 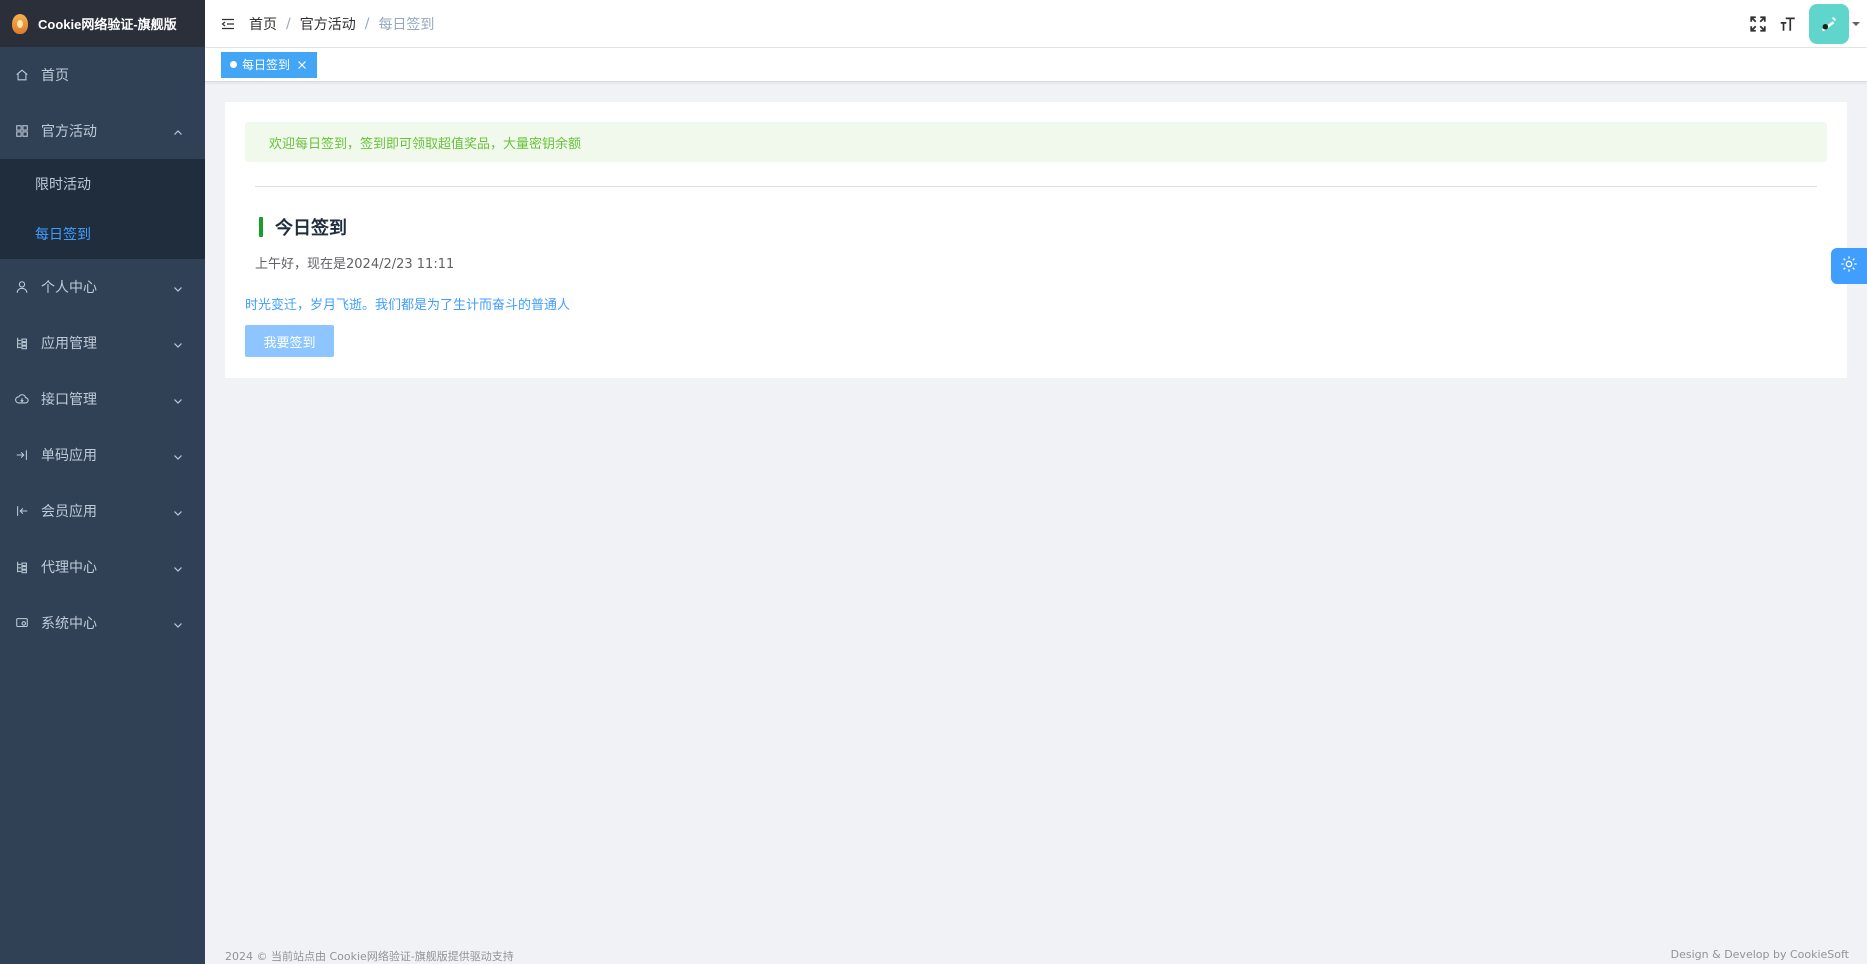 I want to click on settings-button, so click(x=1849, y=266).